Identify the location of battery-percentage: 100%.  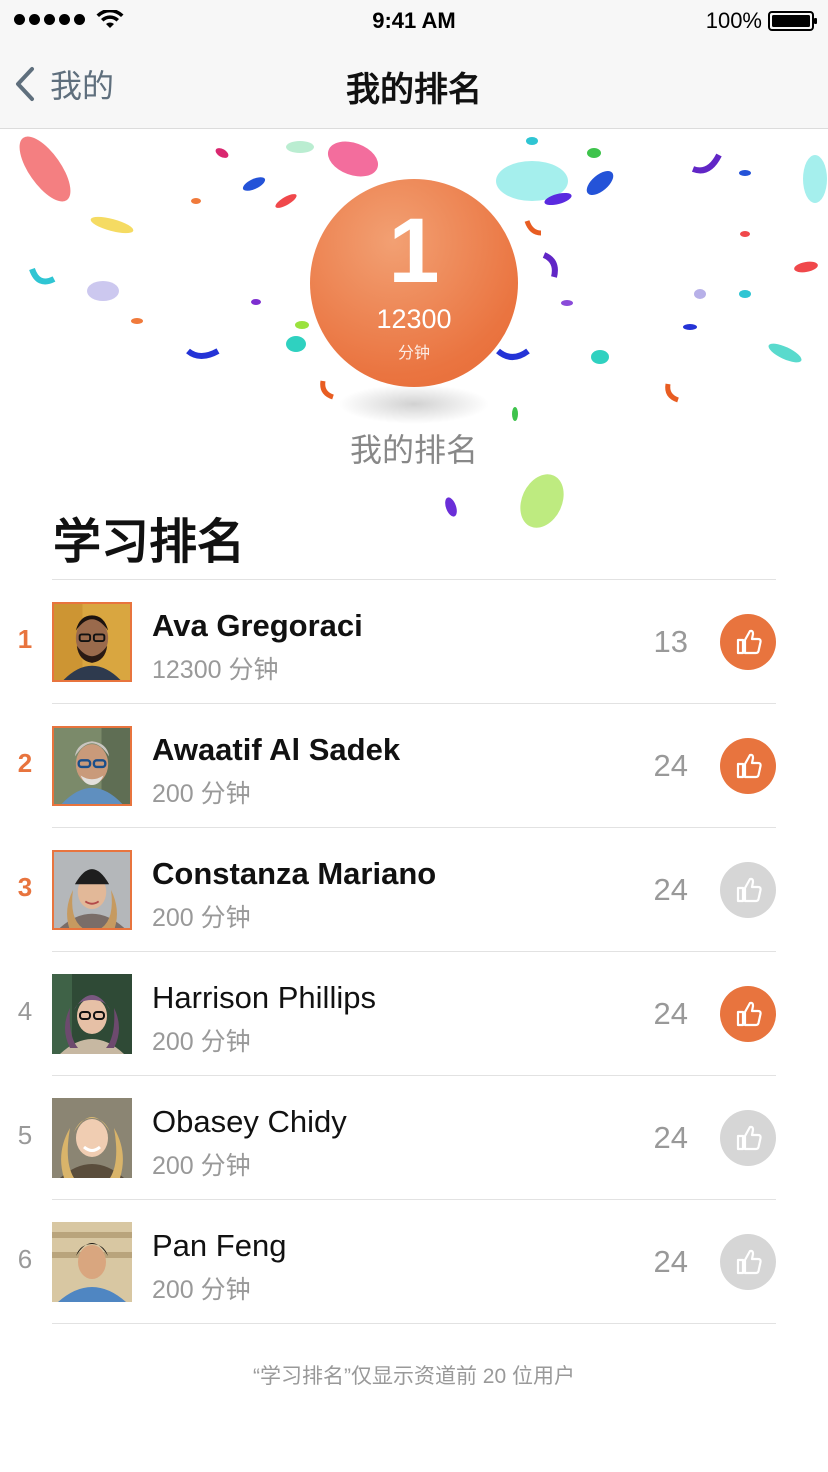
(733, 20).